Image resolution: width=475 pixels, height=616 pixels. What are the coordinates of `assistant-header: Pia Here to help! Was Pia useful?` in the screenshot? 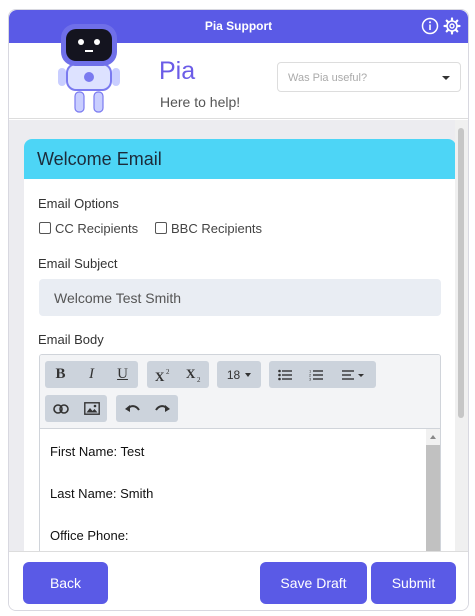 It's located at (238, 71).